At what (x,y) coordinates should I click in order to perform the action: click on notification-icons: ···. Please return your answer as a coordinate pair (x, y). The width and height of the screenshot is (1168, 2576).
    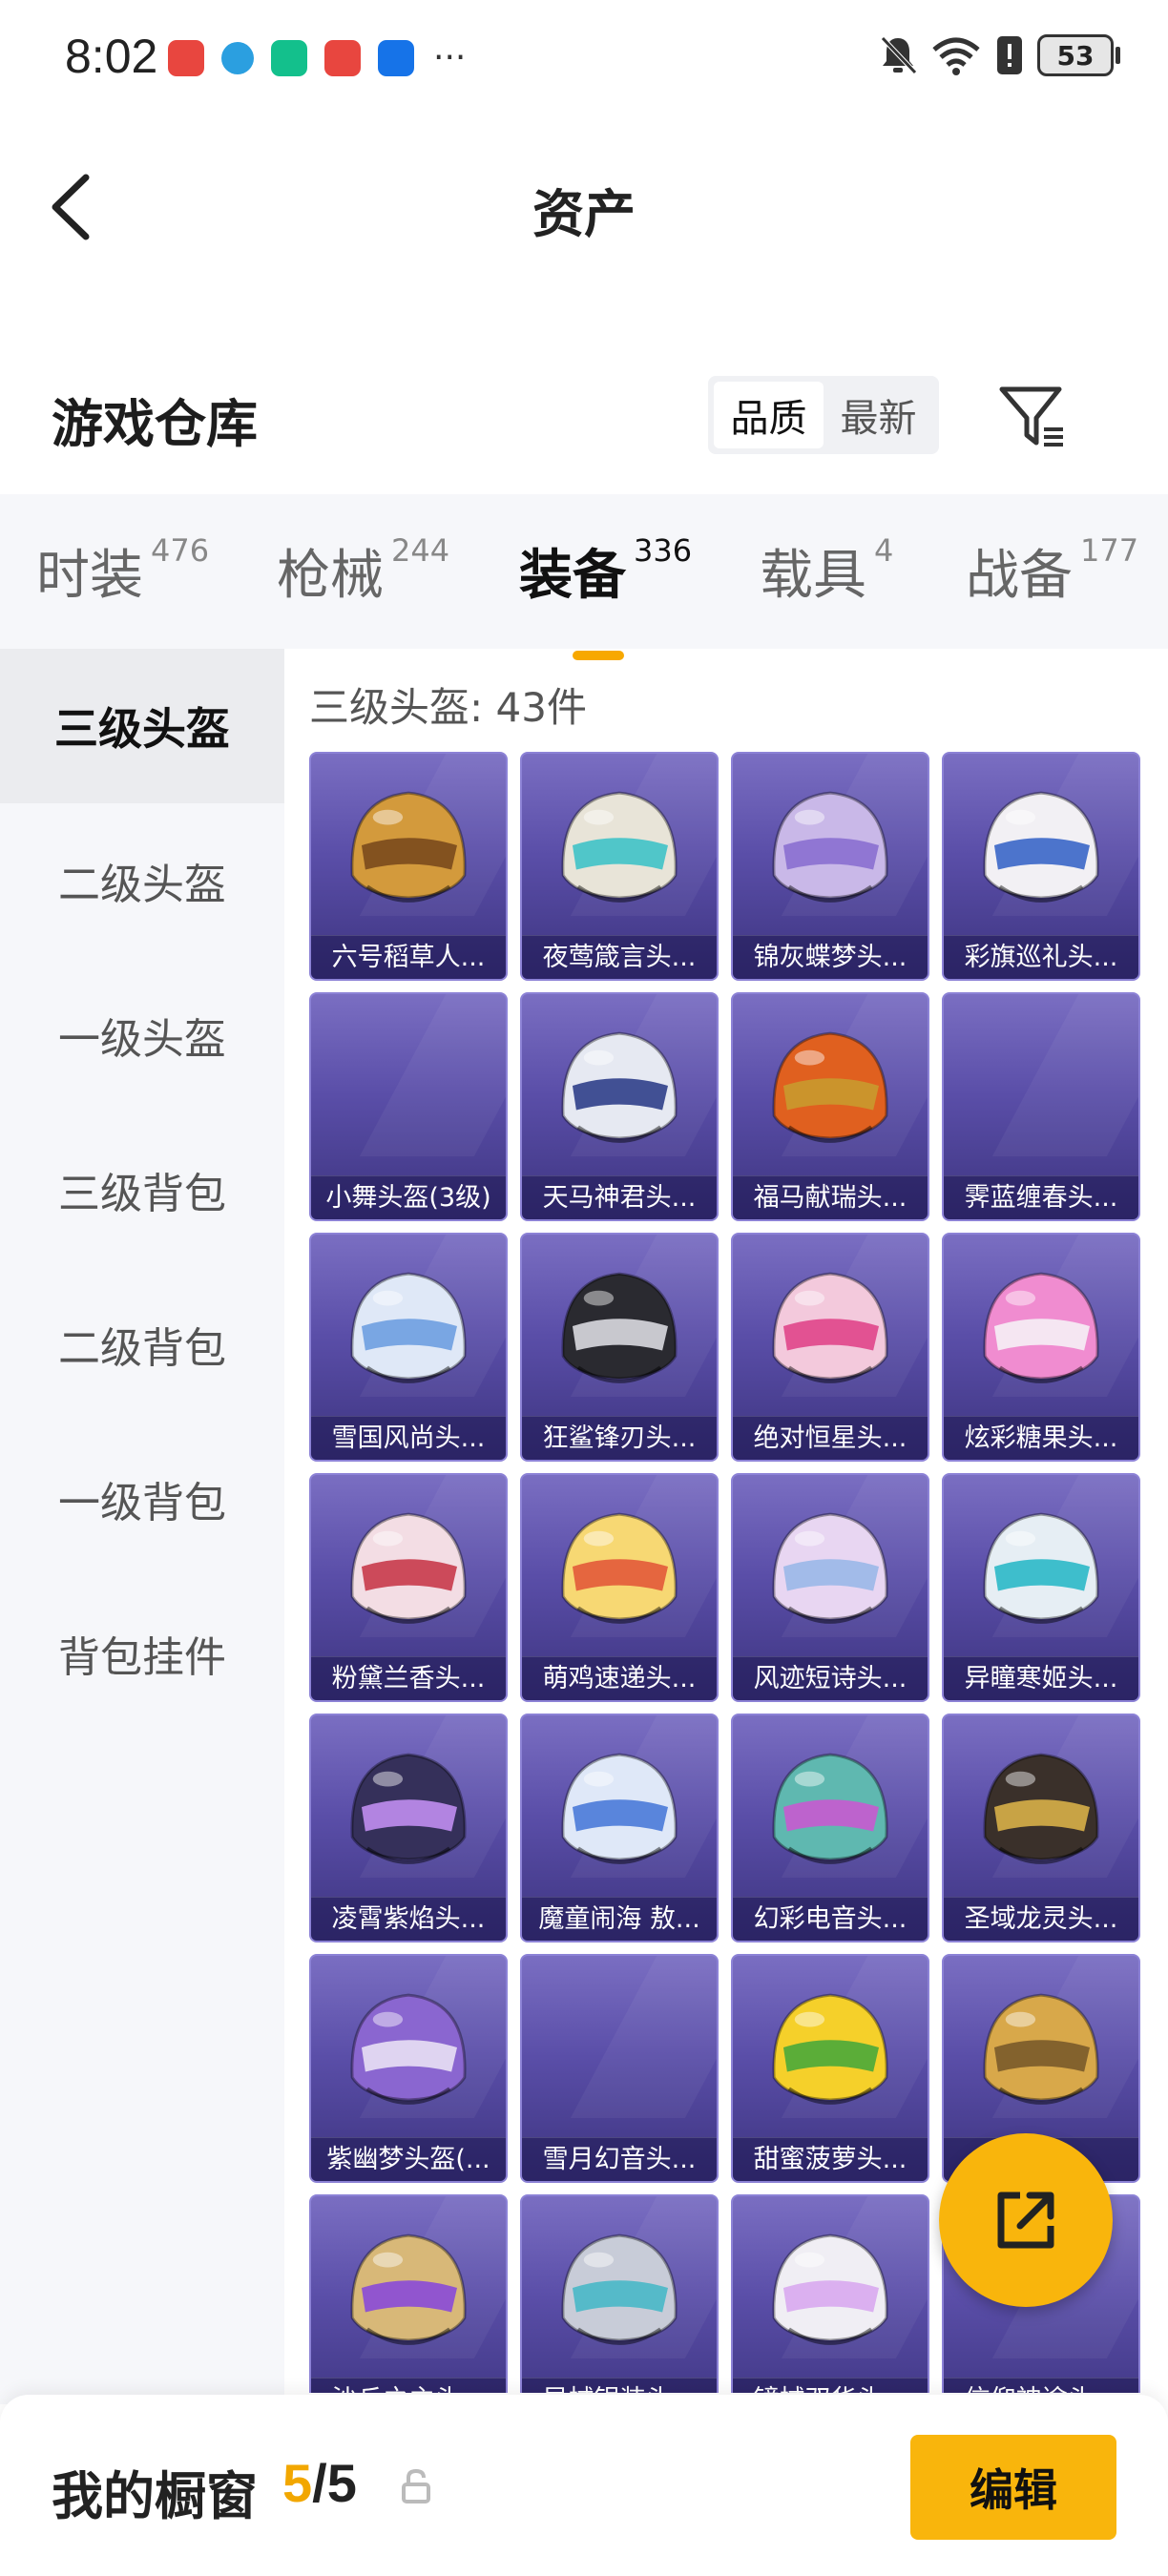
    Looking at the image, I should click on (317, 58).